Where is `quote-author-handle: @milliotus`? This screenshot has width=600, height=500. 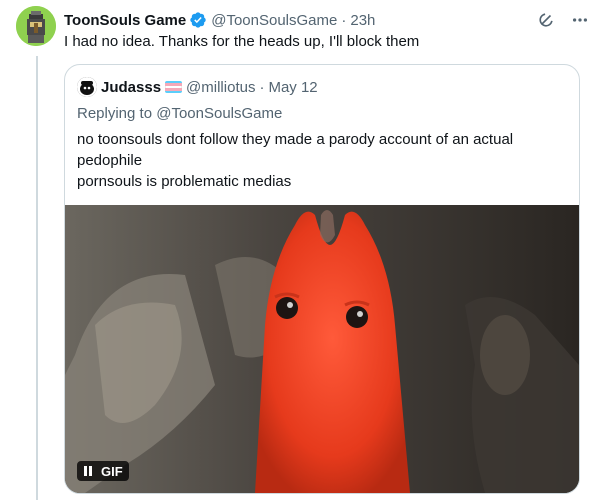 quote-author-handle: @milliotus is located at coordinates (220, 87).